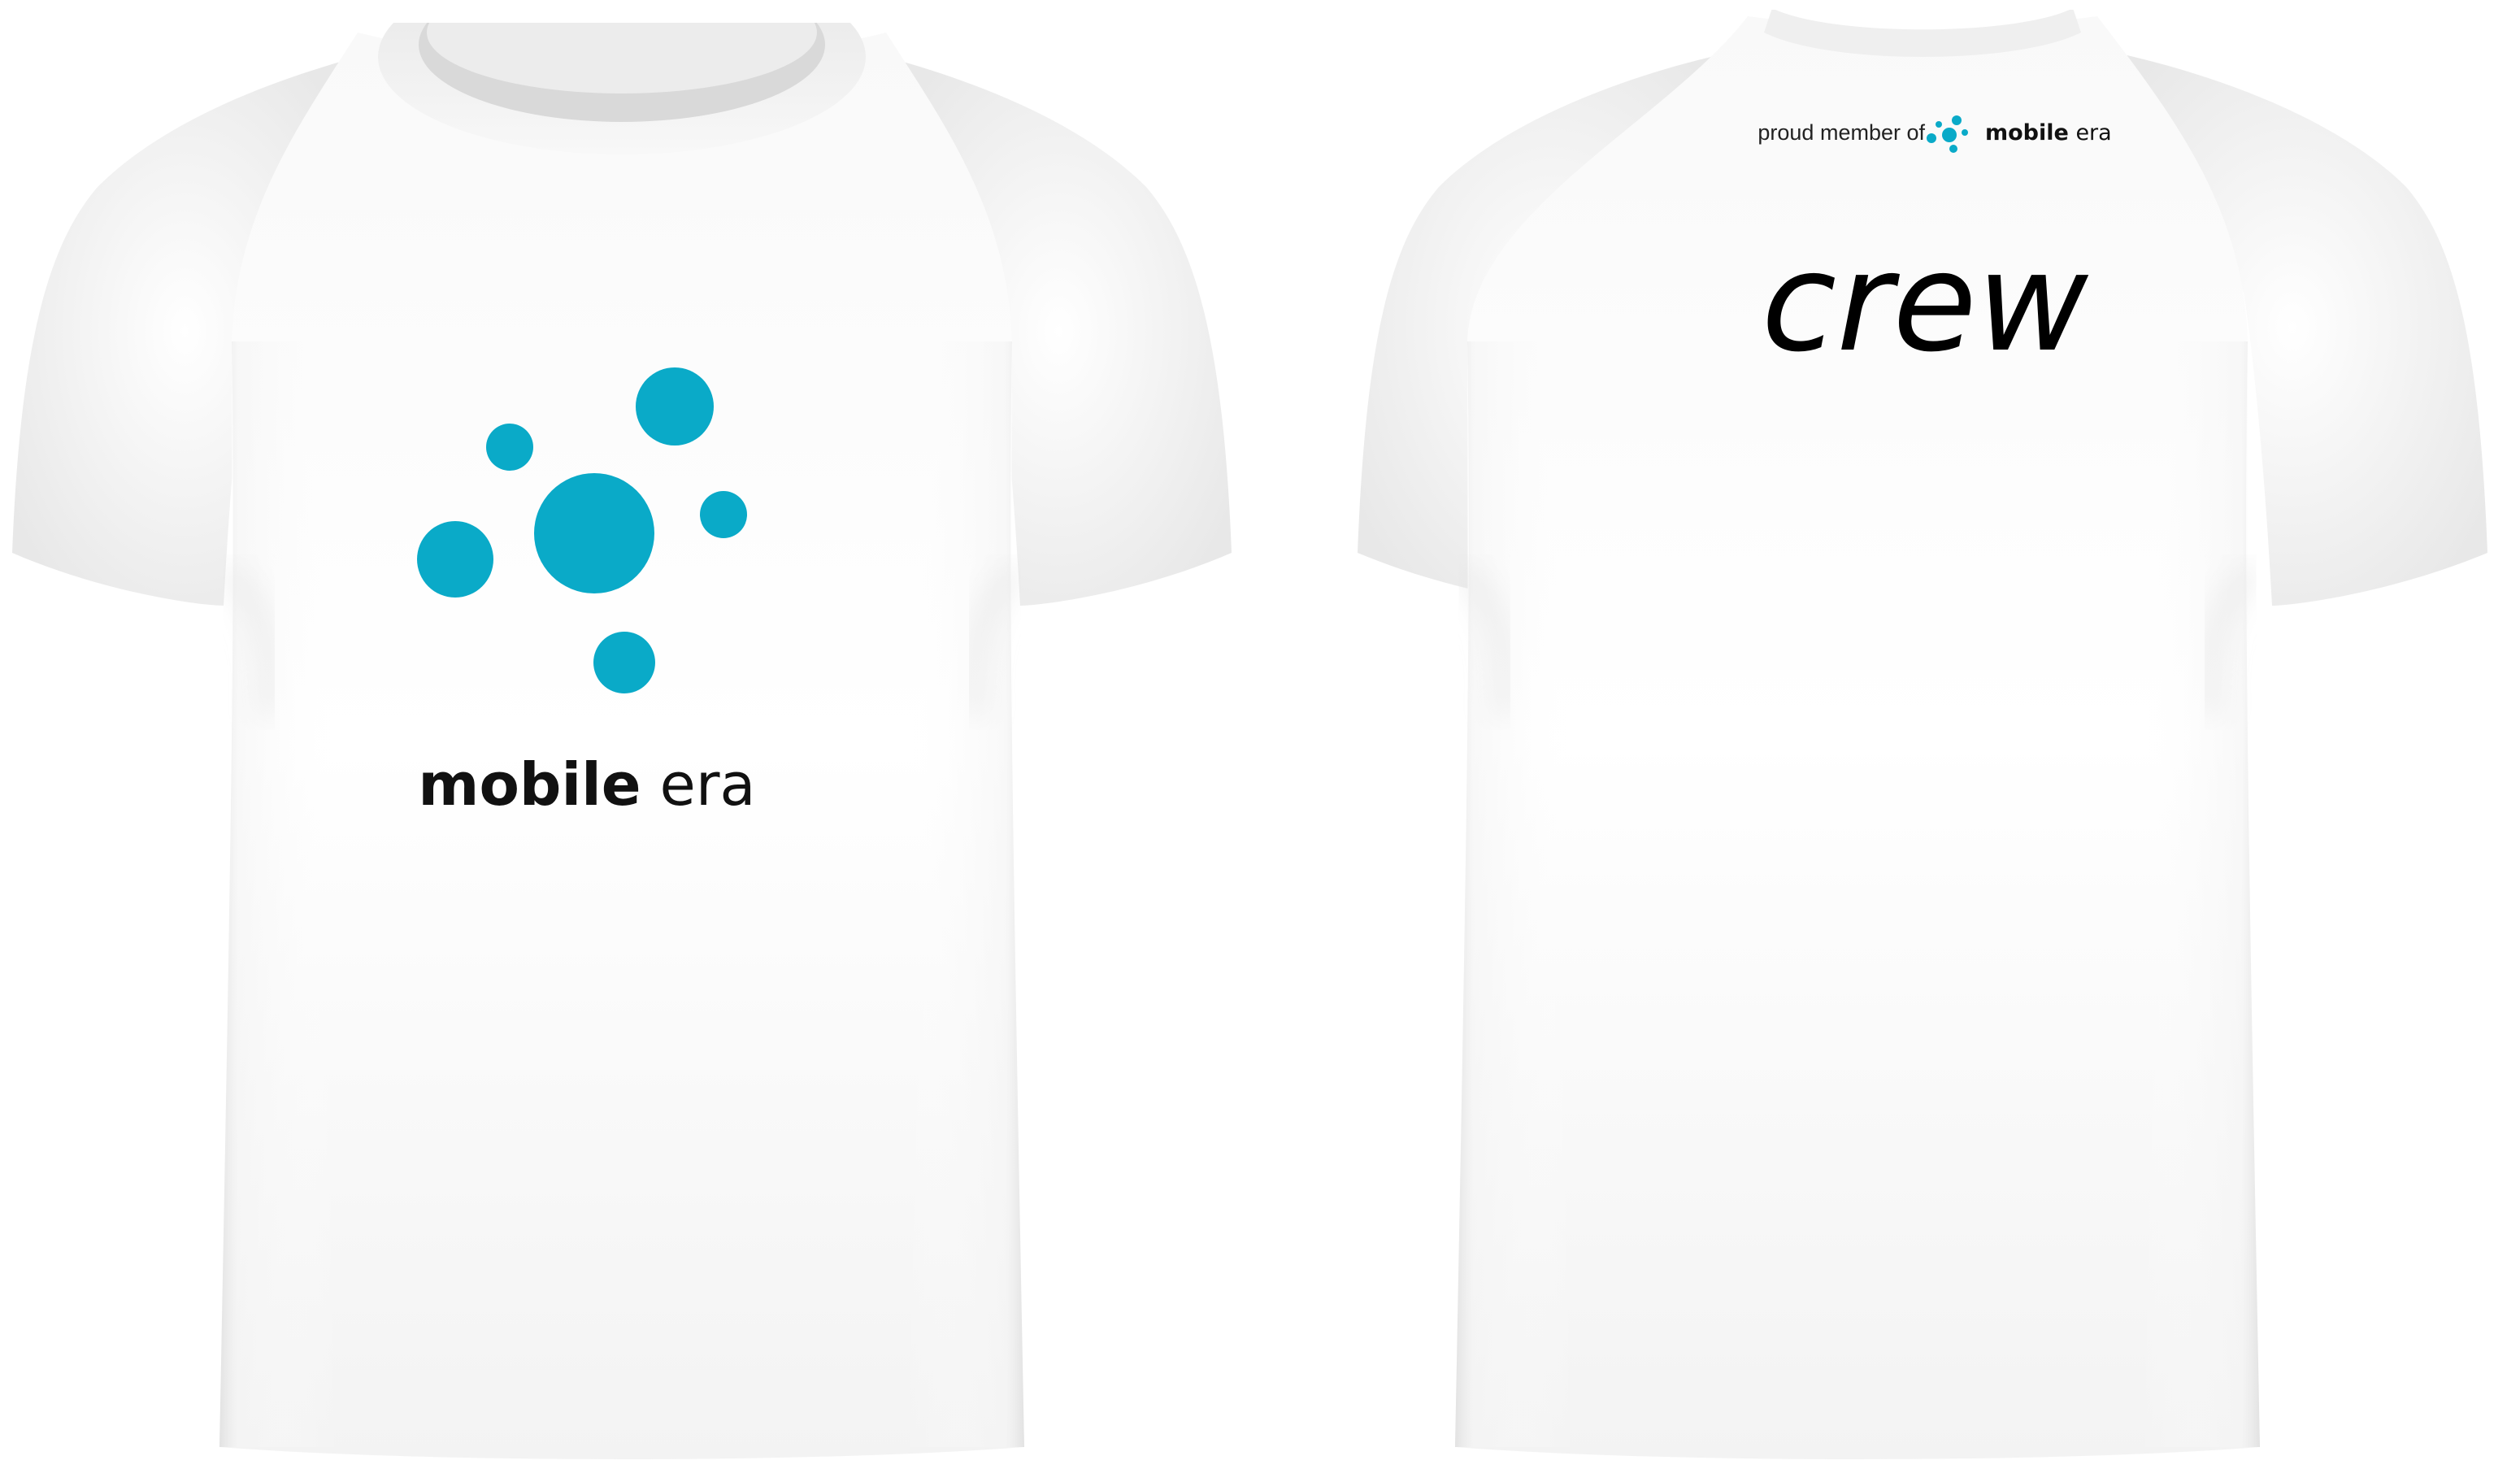 The height and width of the screenshot is (1469, 2520). I want to click on front-wordmark-bold: mobile, so click(529, 784).